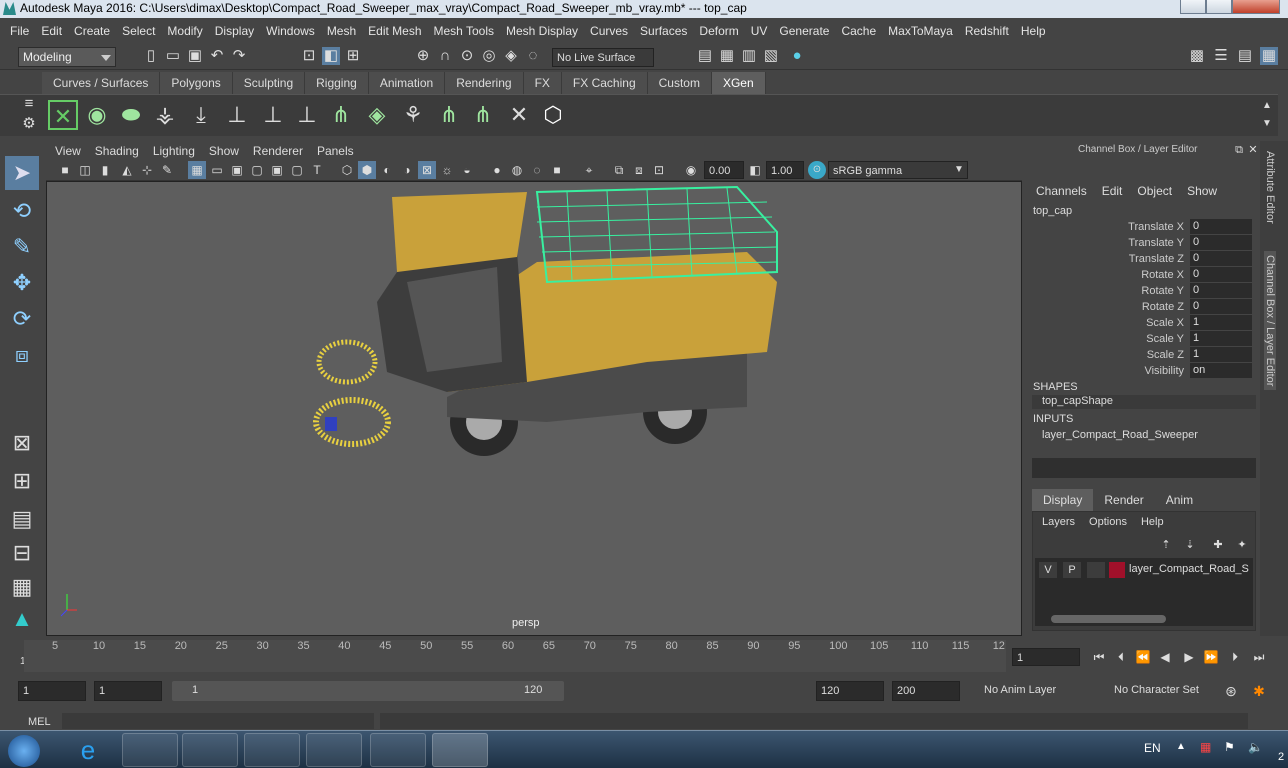 The height and width of the screenshot is (768, 1288). I want to click on maximize-button, so click(1219, 7).